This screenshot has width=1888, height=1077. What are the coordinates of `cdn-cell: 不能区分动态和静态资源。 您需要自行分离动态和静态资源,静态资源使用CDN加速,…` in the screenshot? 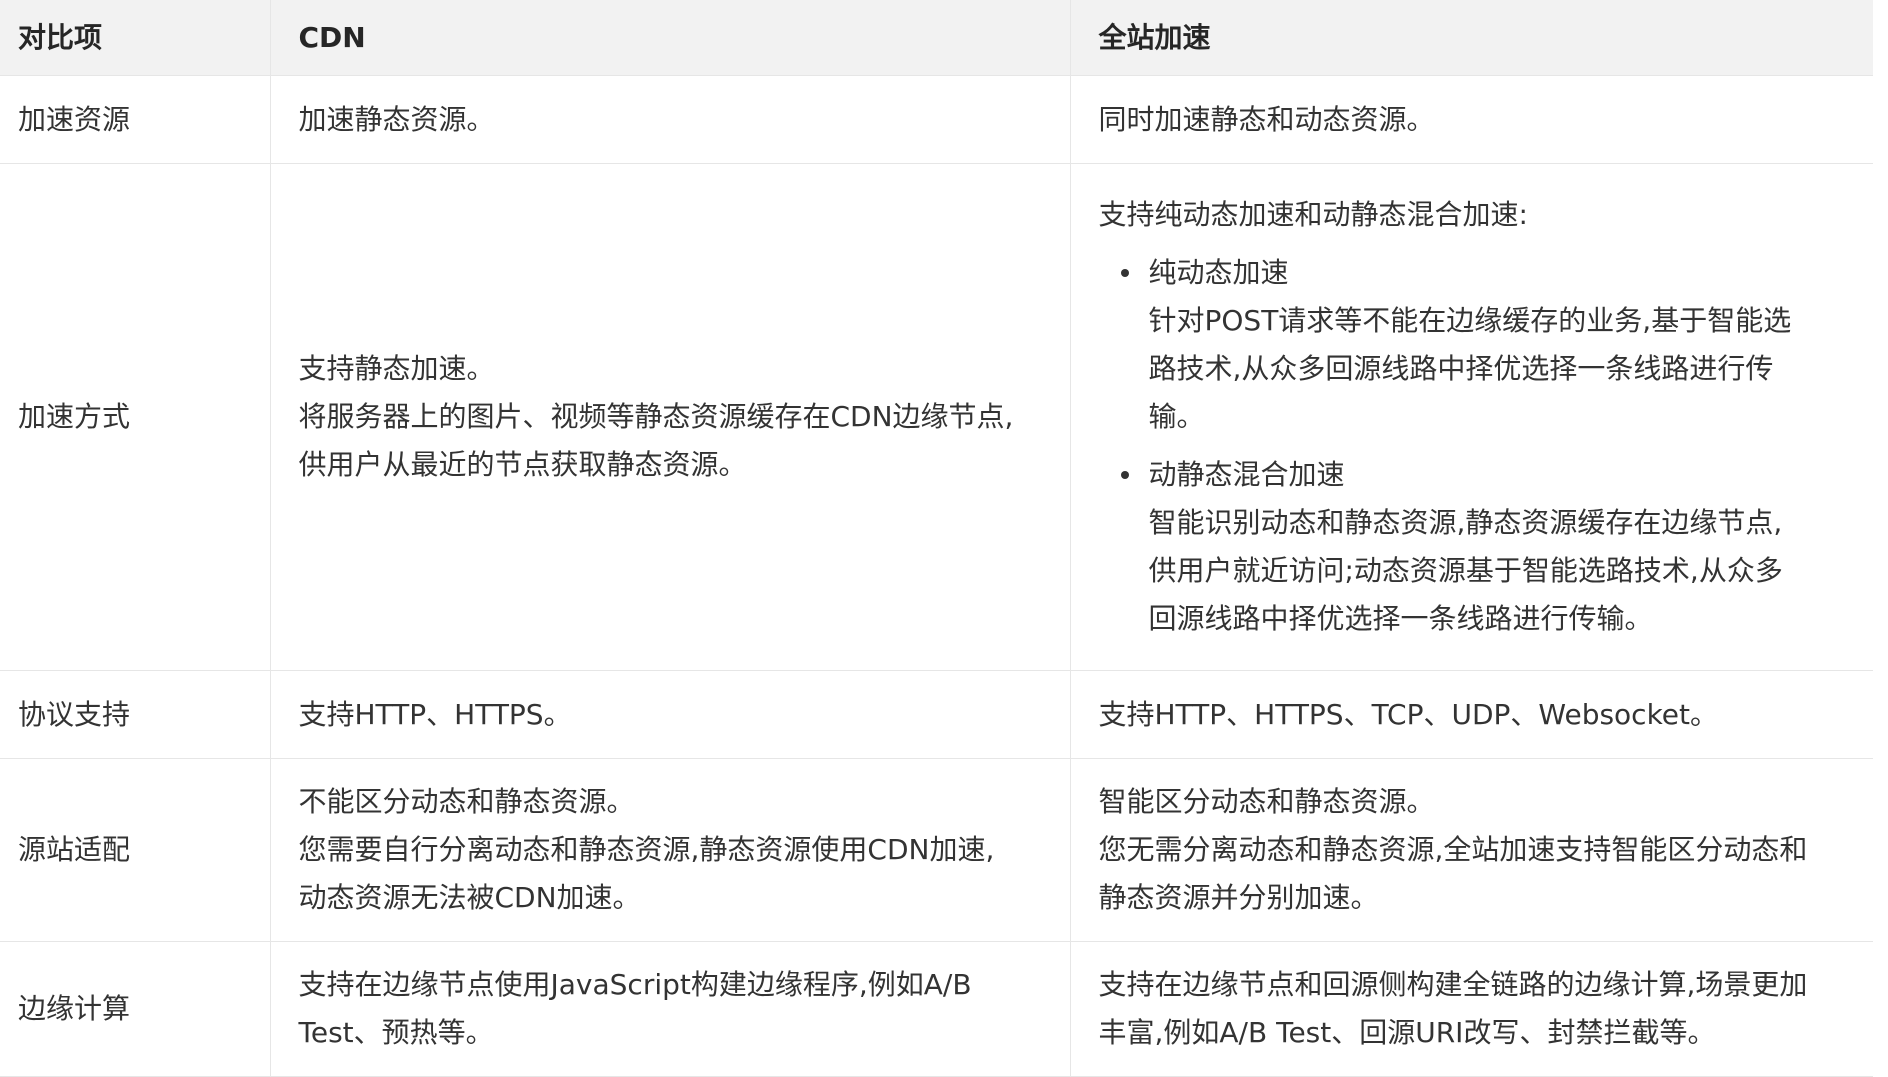 It's located at (670, 850).